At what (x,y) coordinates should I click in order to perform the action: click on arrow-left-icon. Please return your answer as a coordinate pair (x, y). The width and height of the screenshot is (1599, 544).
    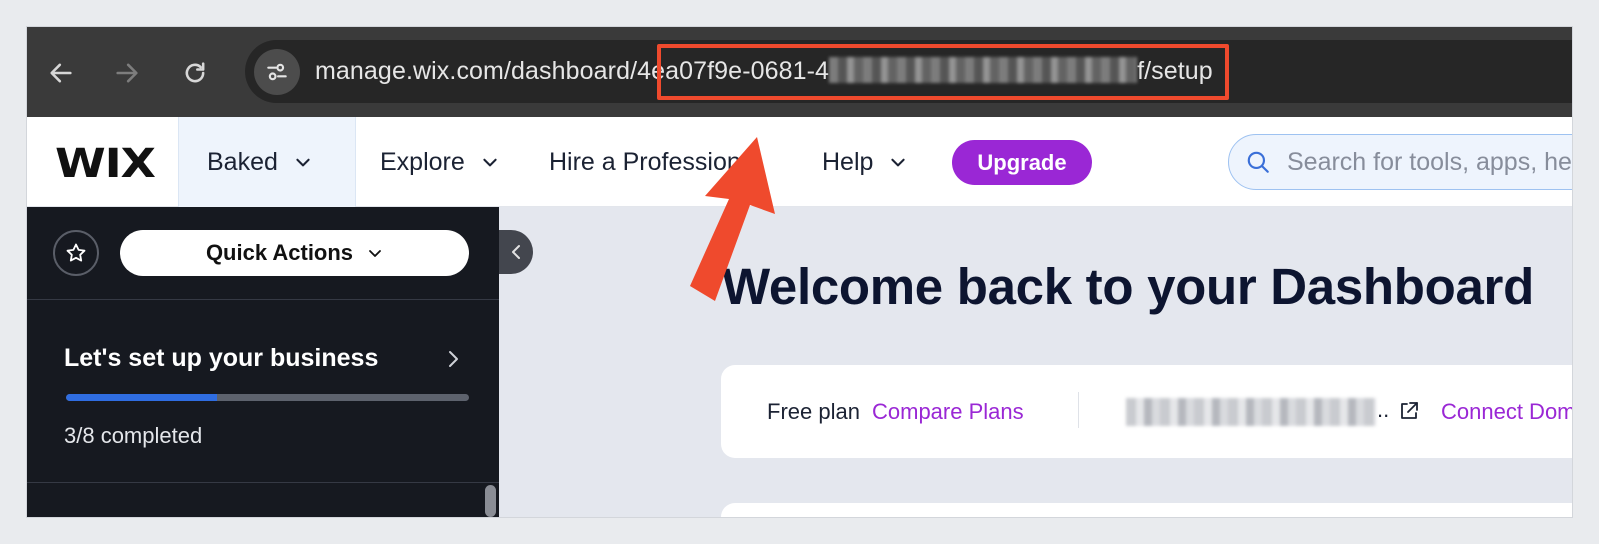
    Looking at the image, I should click on (61, 73).